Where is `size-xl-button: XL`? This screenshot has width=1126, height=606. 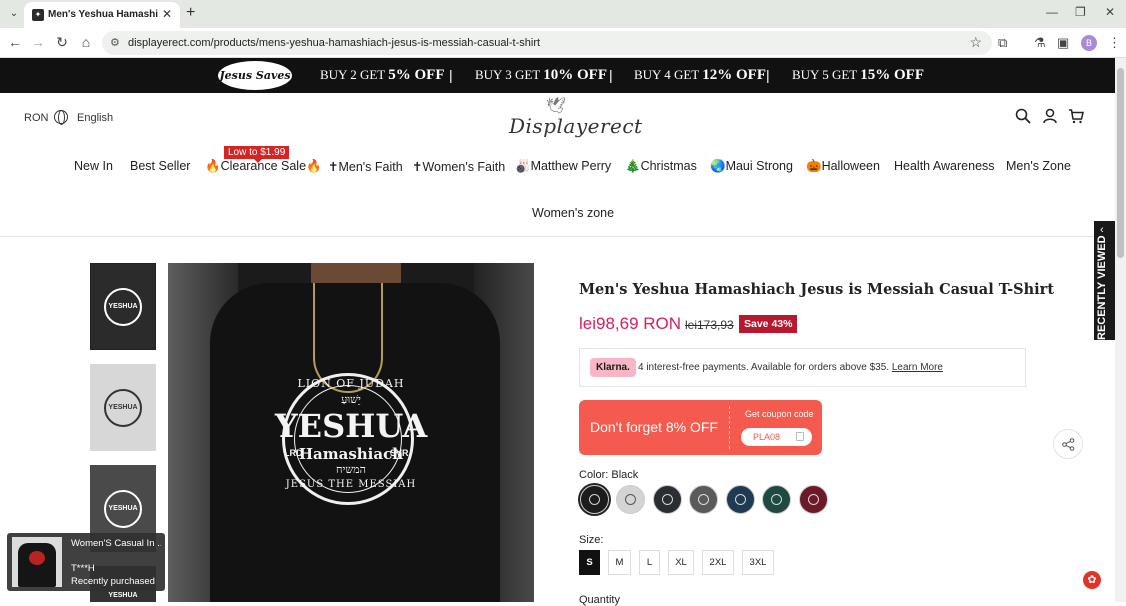
size-xl-button: XL is located at coordinates (681, 562).